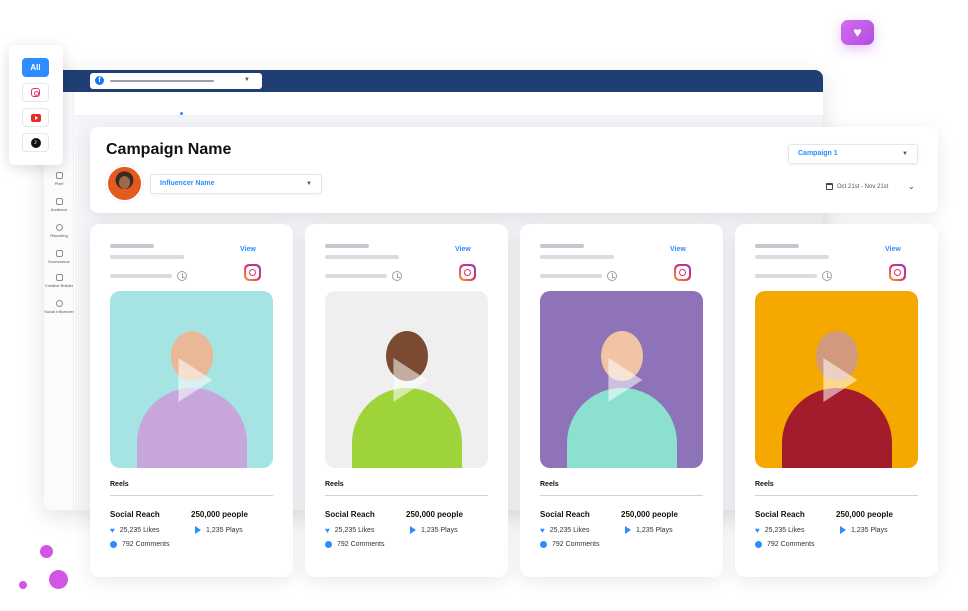  Describe the element at coordinates (59, 257) in the screenshot. I see `sidebar-item-ecommerce: Ecommerce` at that location.